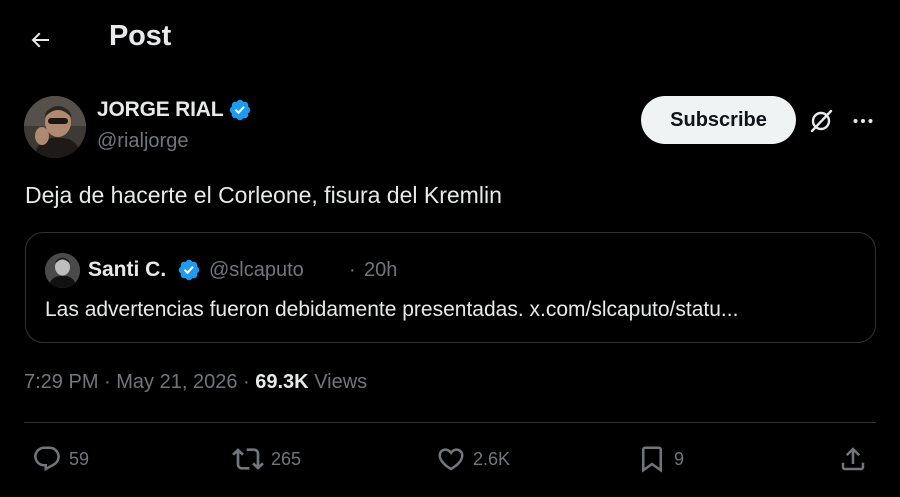  I want to click on post-date: May 21, 2026, so click(176, 382).